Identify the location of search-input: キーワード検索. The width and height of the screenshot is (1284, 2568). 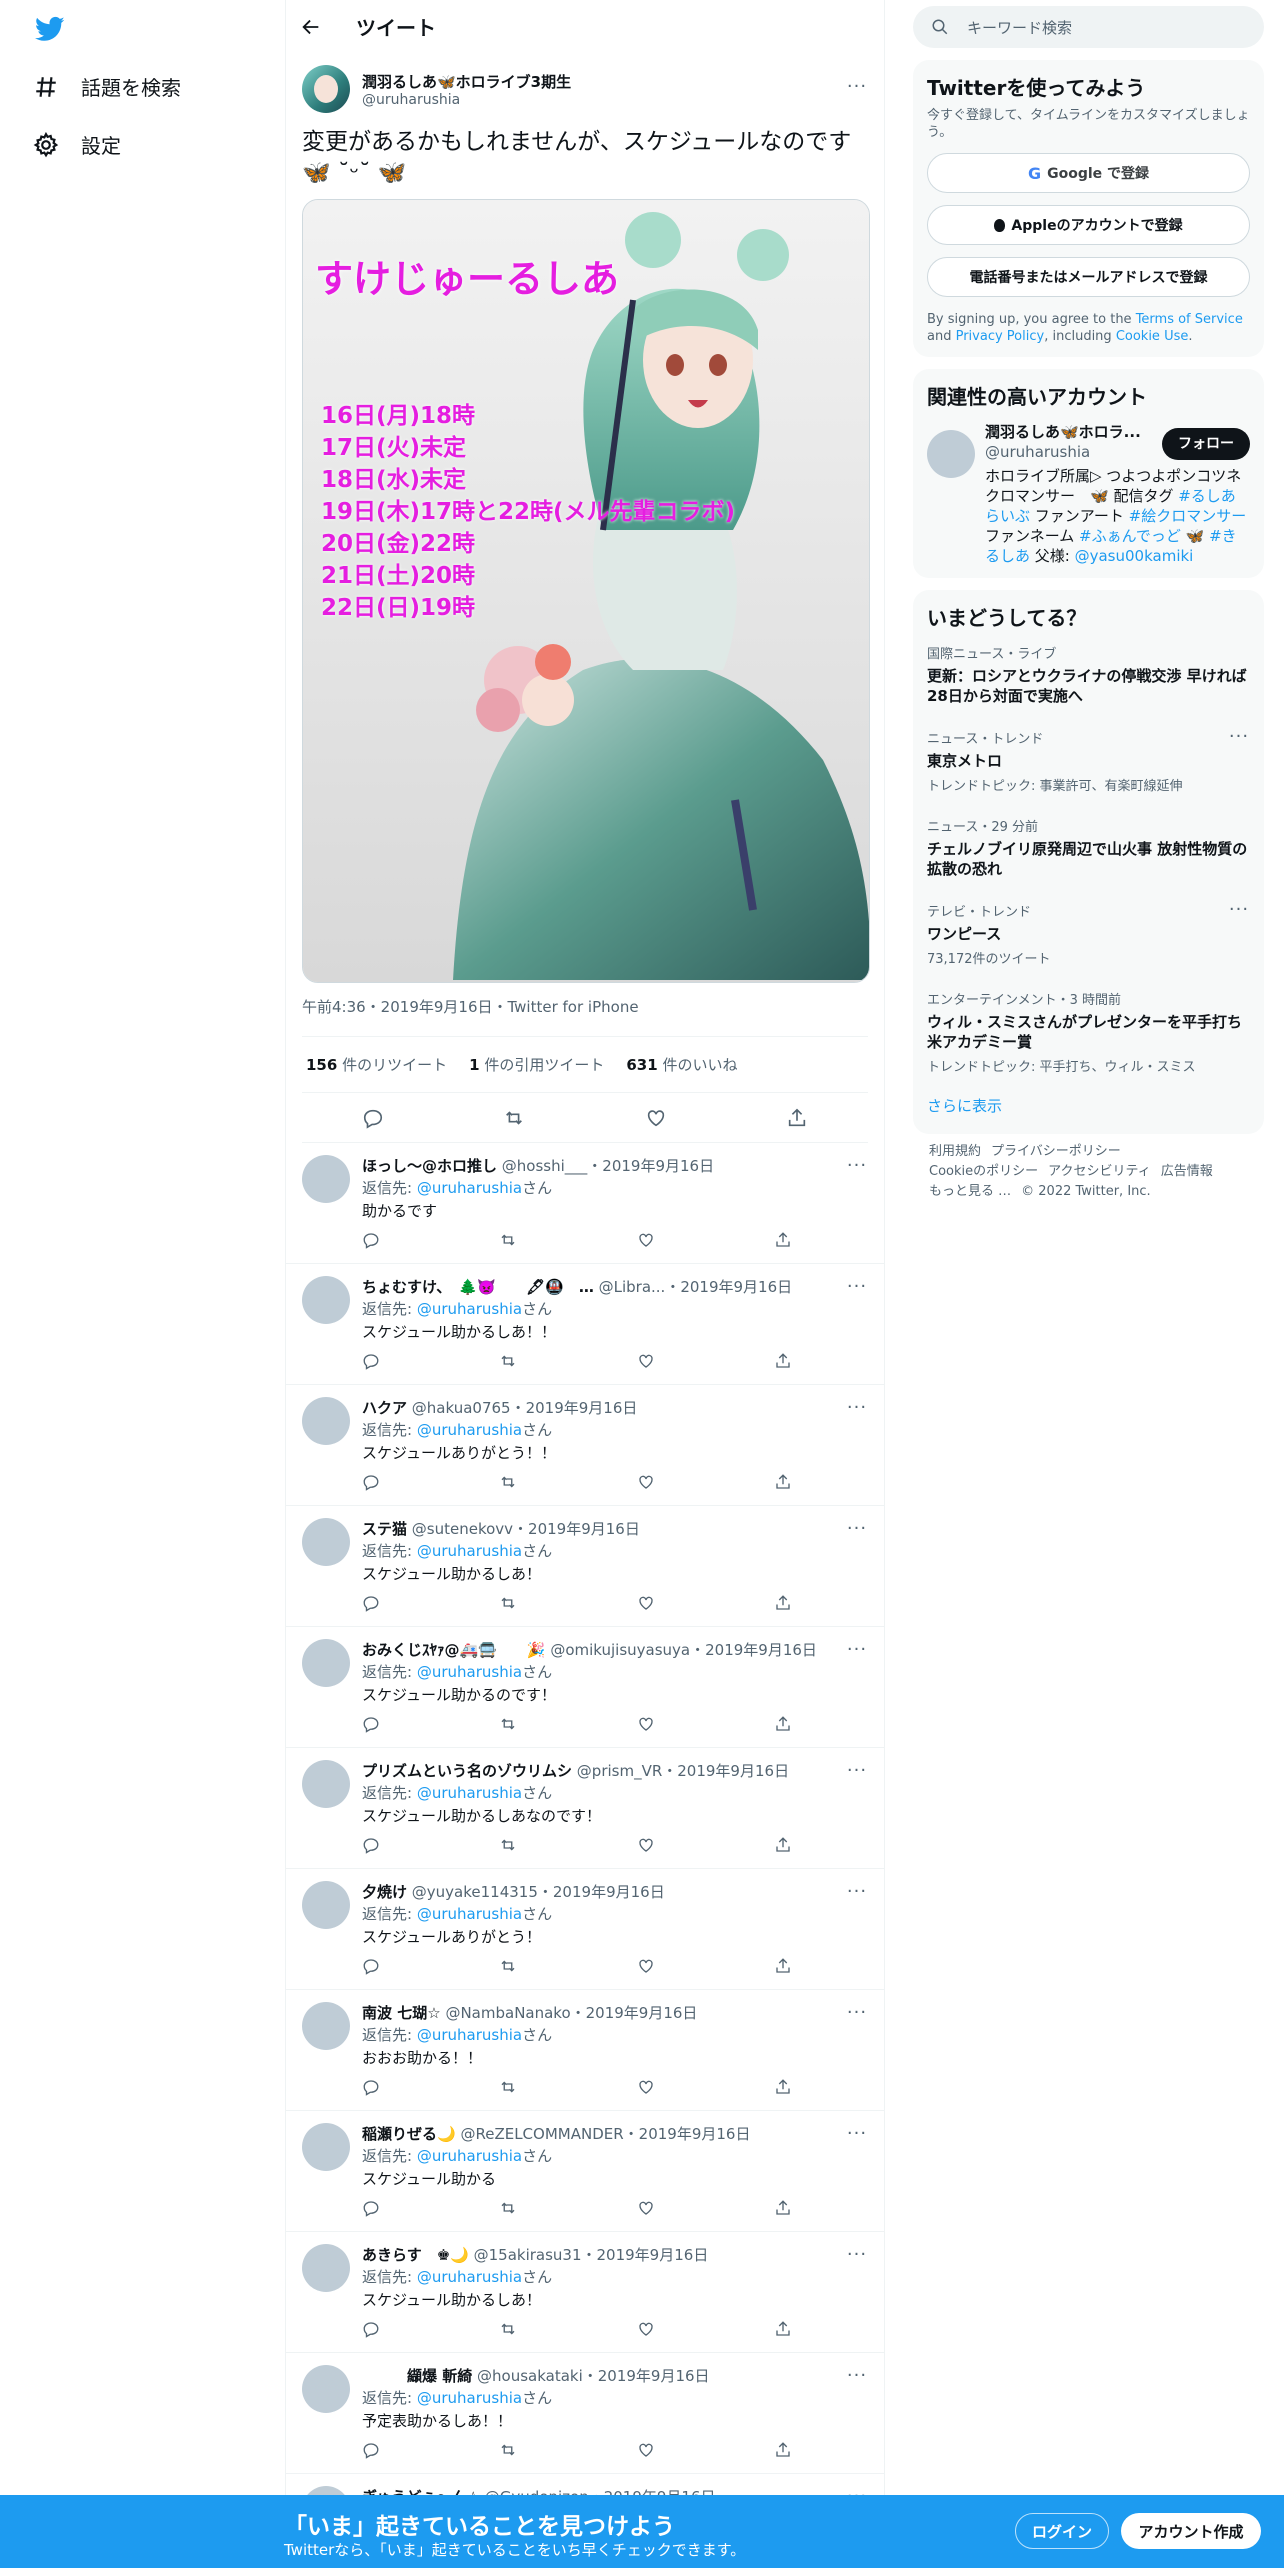
(1019, 27).